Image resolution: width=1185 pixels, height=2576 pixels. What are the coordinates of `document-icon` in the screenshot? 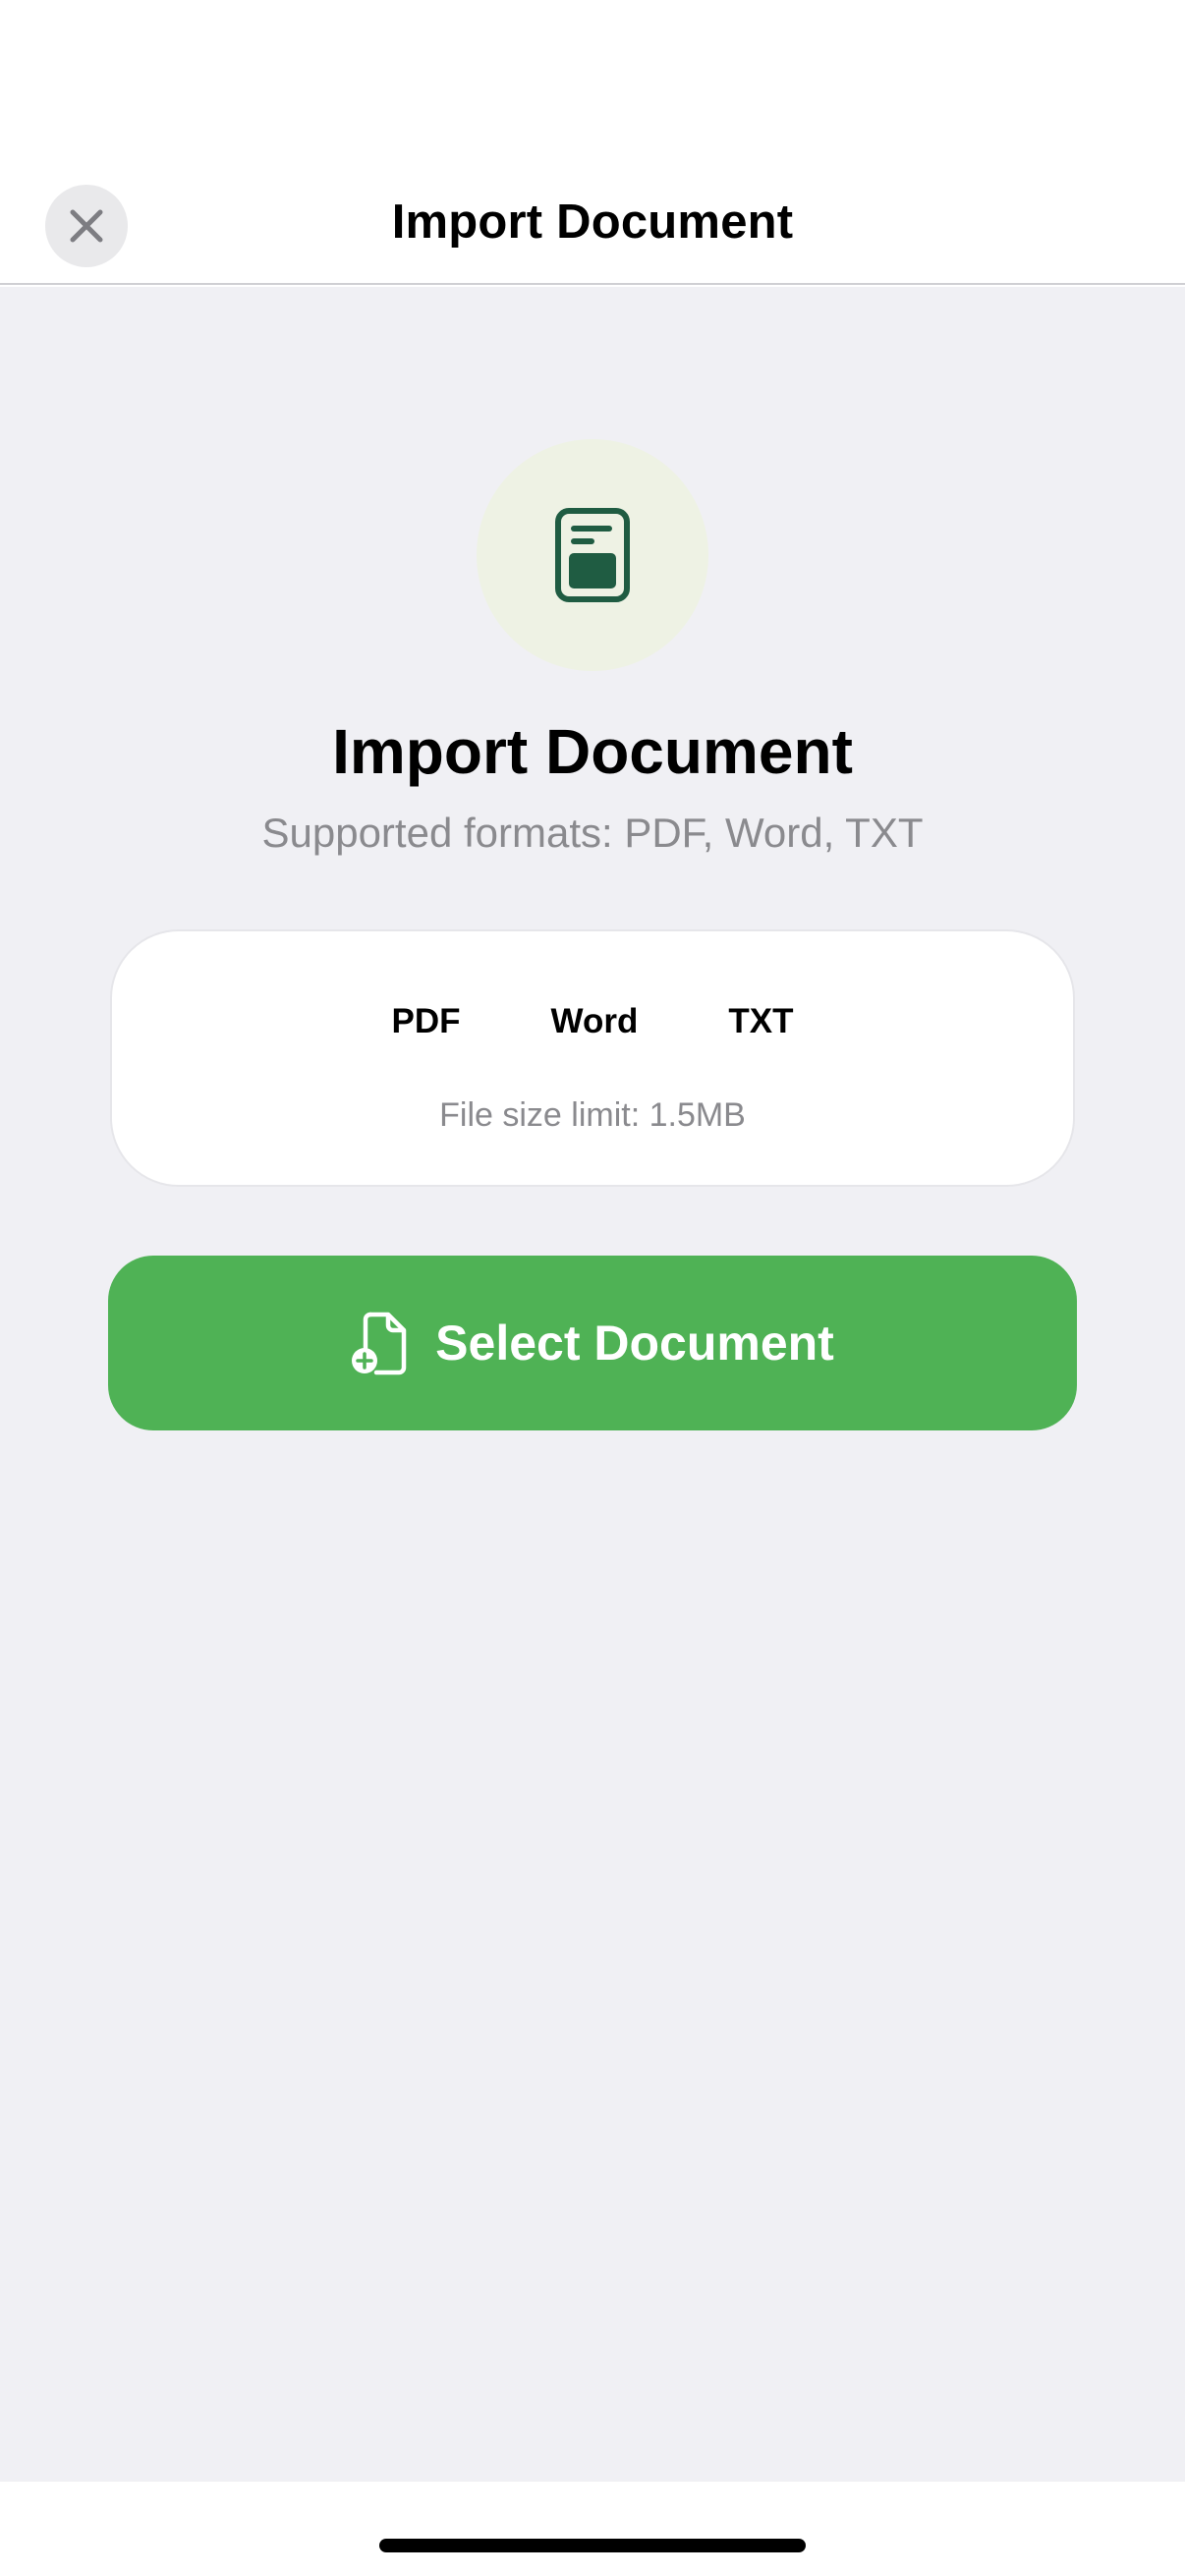 It's located at (592, 555).